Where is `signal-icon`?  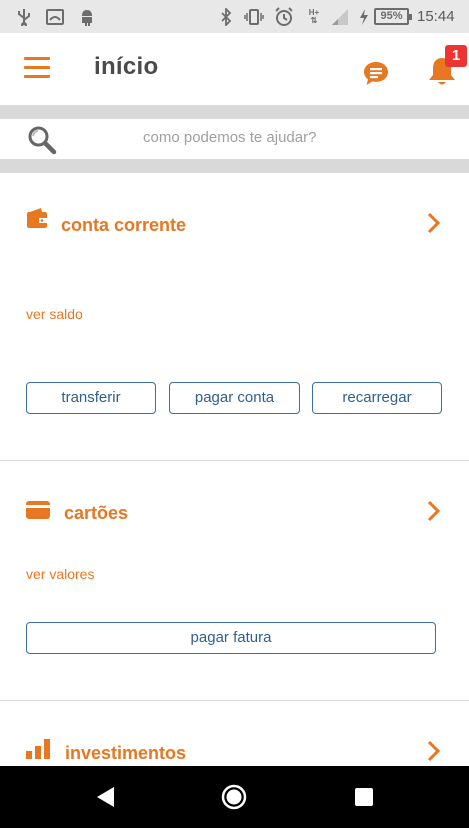 signal-icon is located at coordinates (340, 16).